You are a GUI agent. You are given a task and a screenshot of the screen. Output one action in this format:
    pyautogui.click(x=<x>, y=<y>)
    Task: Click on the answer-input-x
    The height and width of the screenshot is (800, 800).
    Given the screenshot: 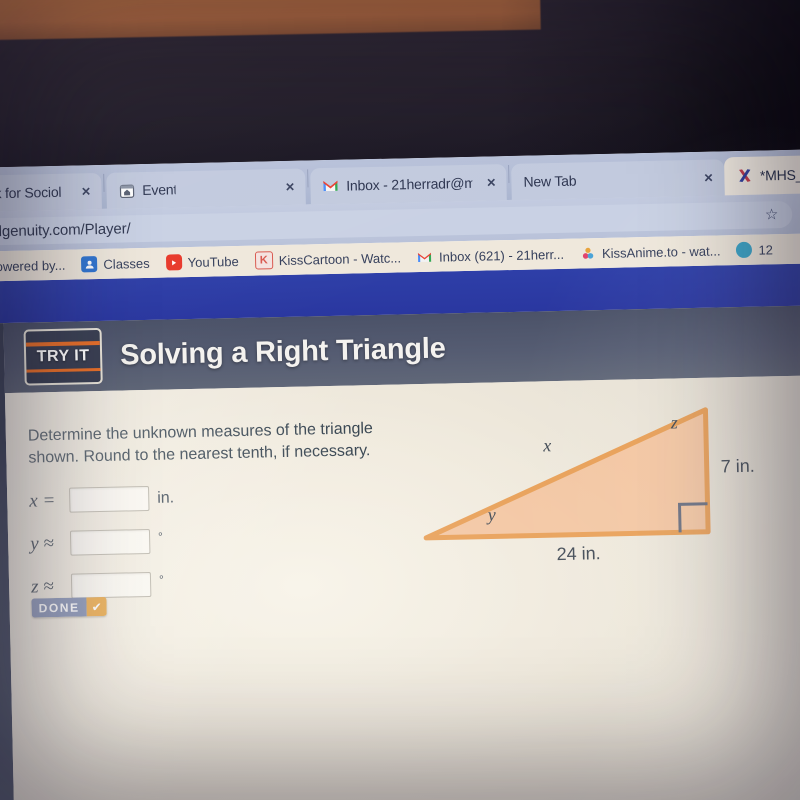 What is the action you would take?
    pyautogui.click(x=109, y=499)
    